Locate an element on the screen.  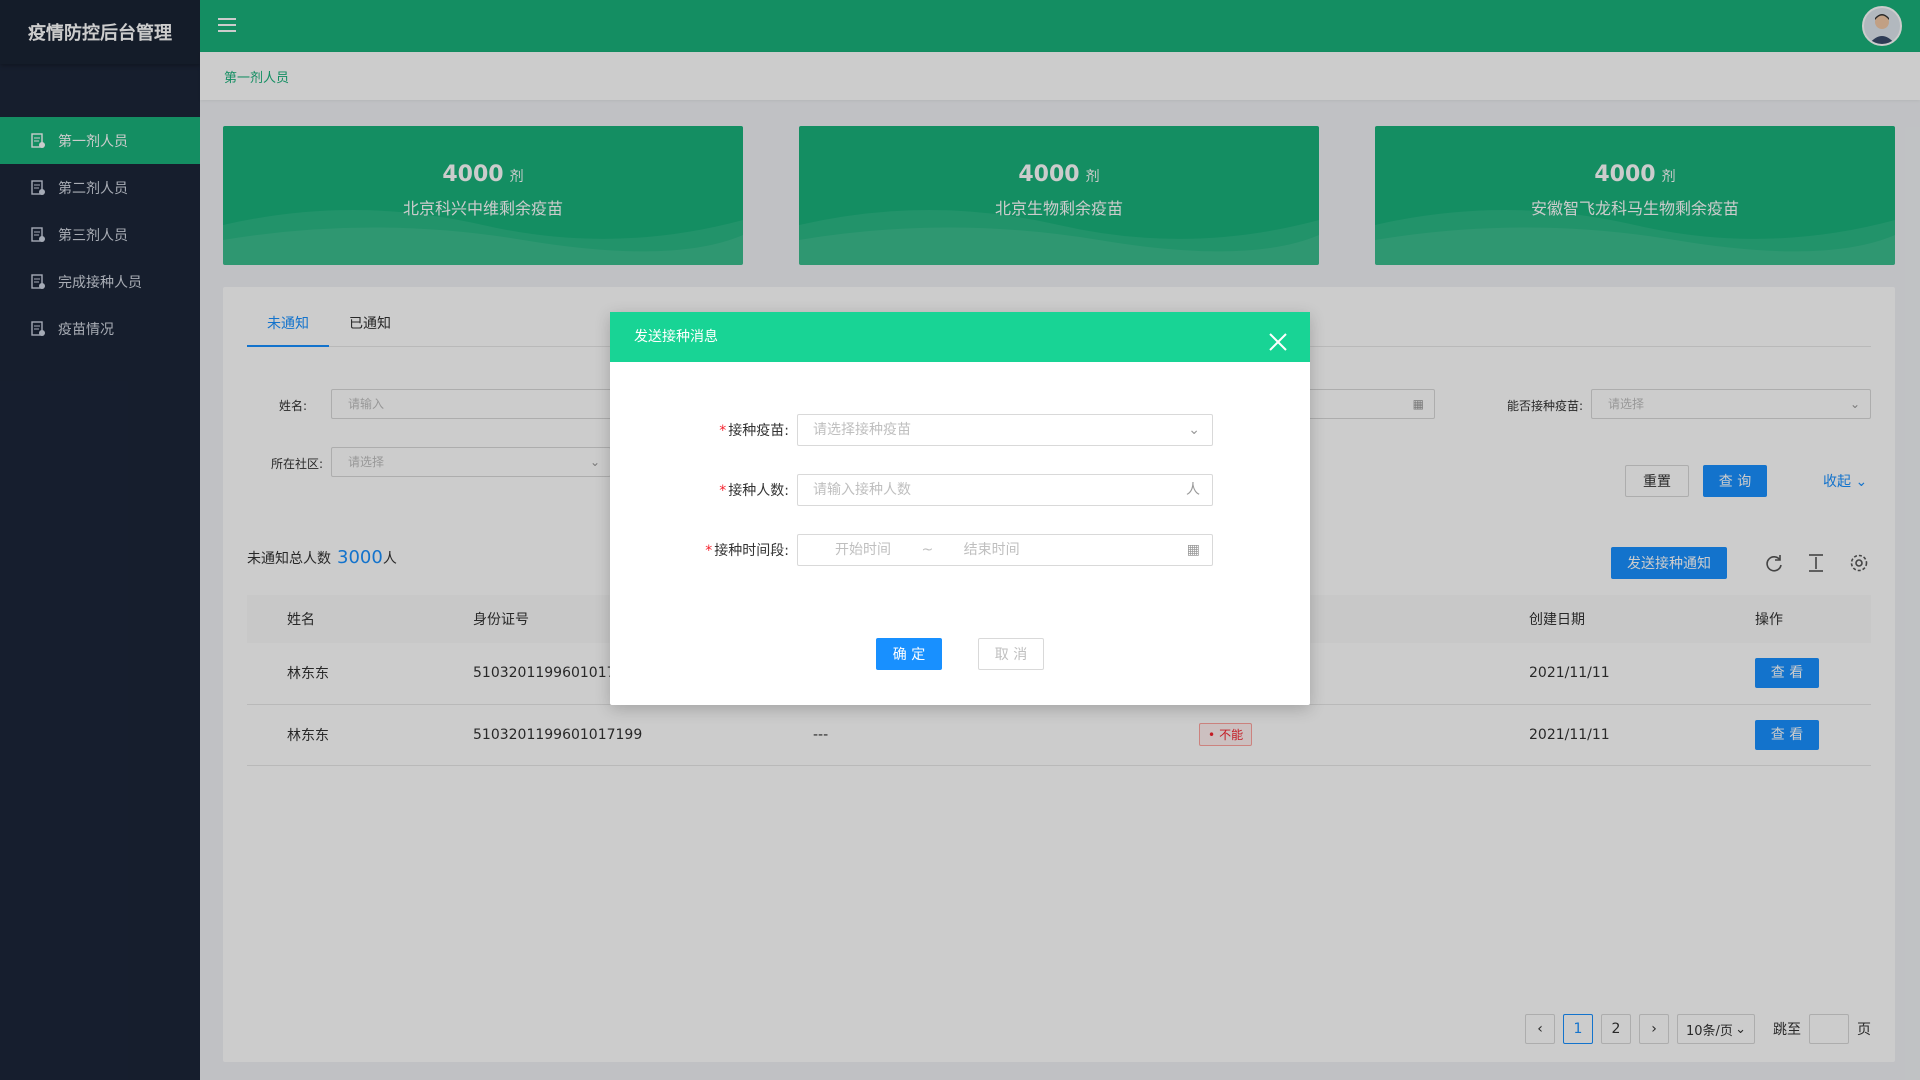
period-range-picker: 开始时间 ~ 结束时间 ▦ is located at coordinates (1005, 550).